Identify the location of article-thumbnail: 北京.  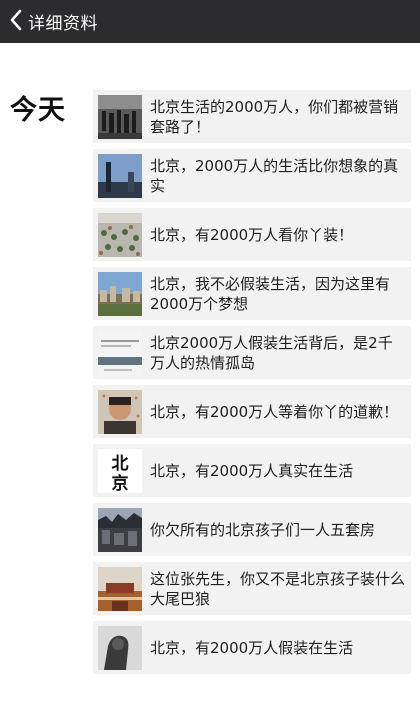
(120, 470).